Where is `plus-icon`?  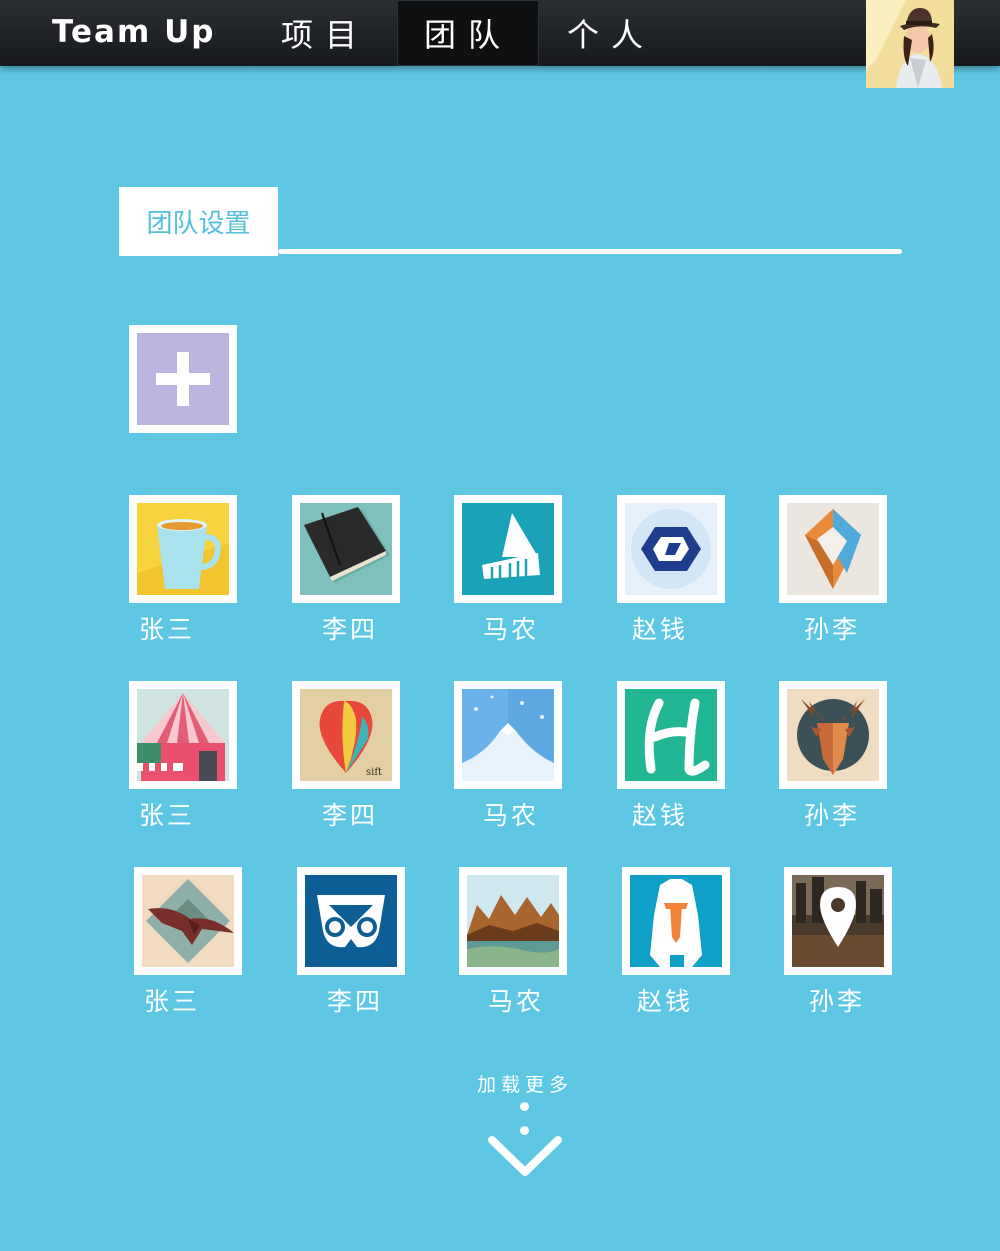
plus-icon is located at coordinates (183, 379).